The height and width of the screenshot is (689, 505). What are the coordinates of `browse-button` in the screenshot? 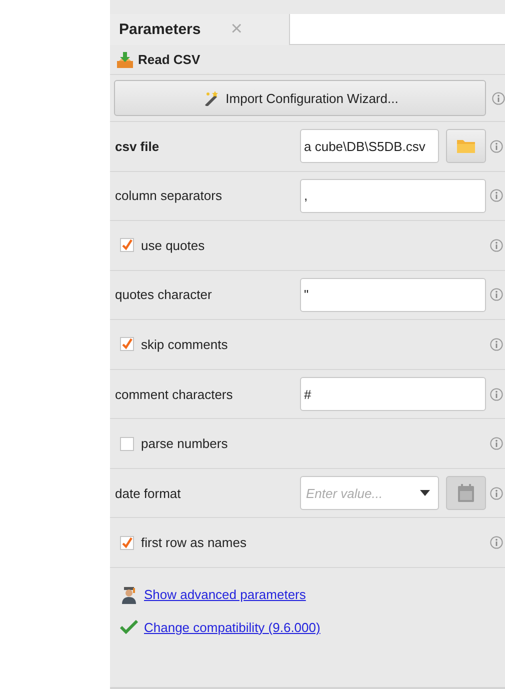 It's located at (466, 146).